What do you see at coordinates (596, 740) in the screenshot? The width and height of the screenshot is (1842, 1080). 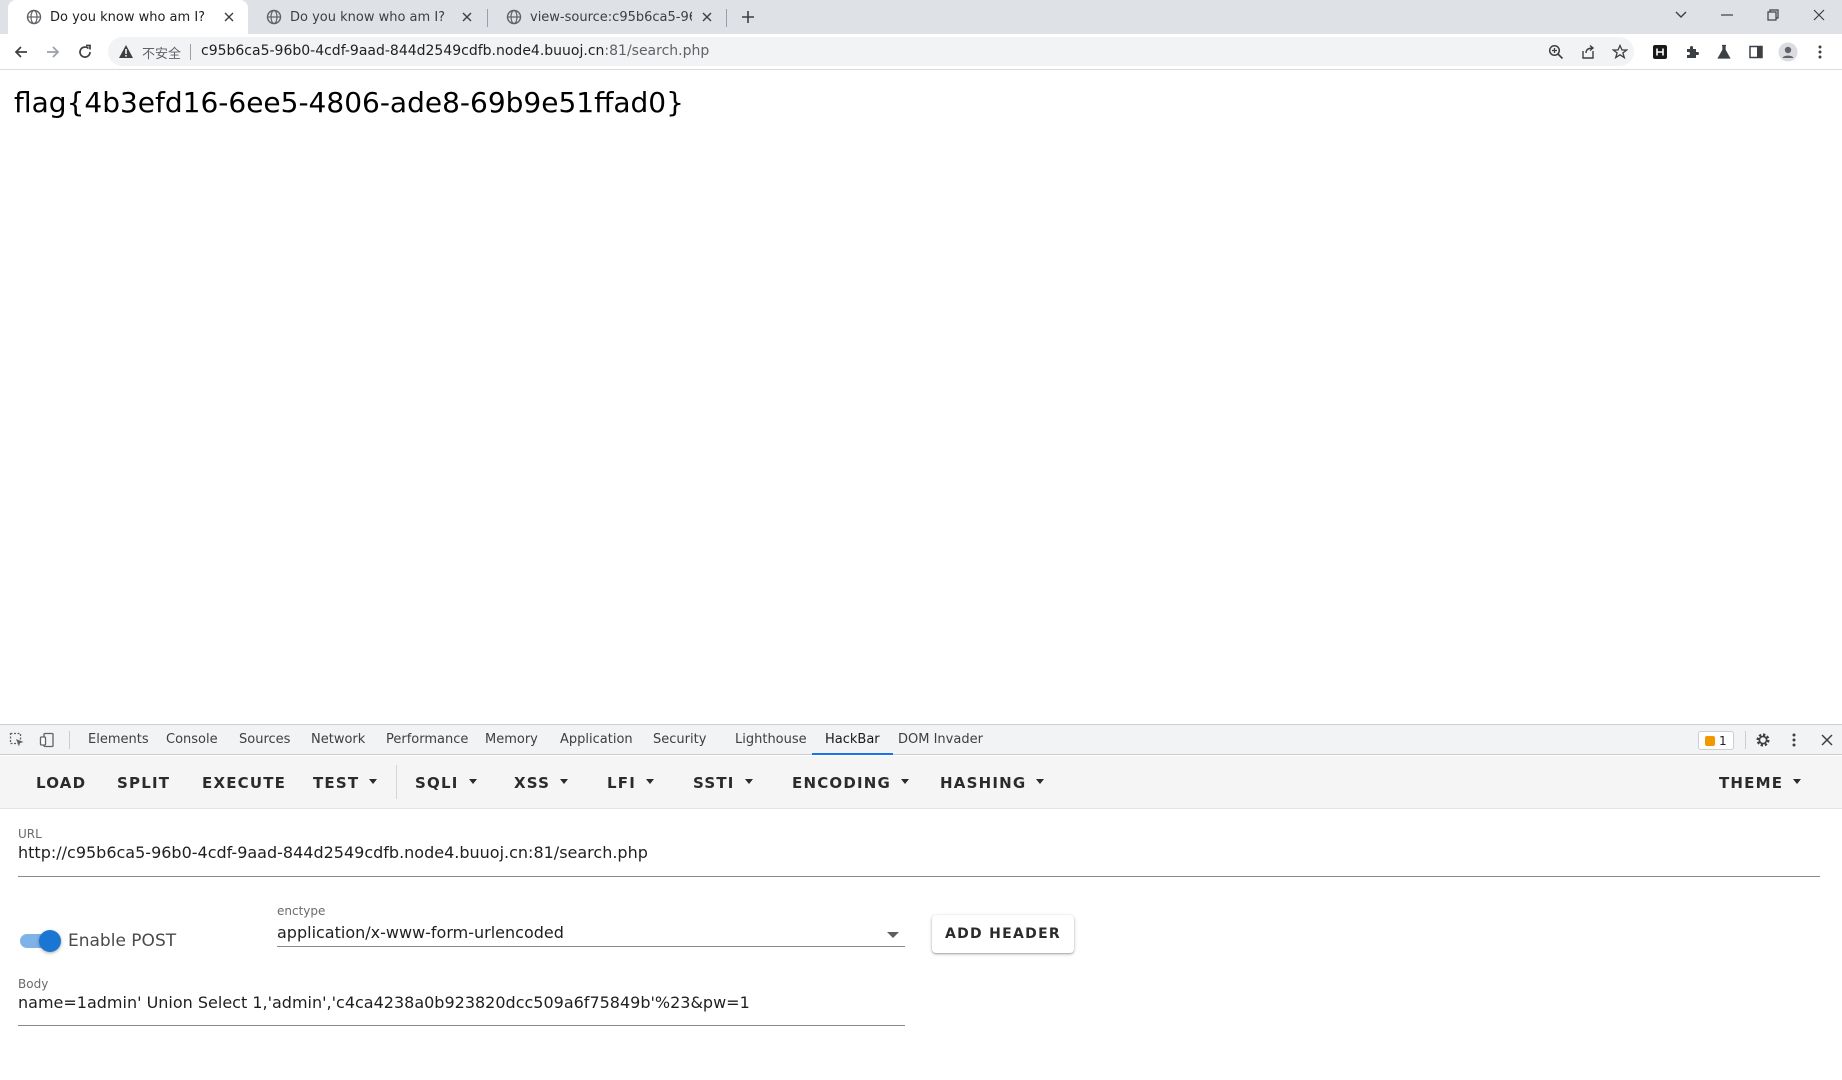 I see `devtools-tab-application: Application` at bounding box center [596, 740].